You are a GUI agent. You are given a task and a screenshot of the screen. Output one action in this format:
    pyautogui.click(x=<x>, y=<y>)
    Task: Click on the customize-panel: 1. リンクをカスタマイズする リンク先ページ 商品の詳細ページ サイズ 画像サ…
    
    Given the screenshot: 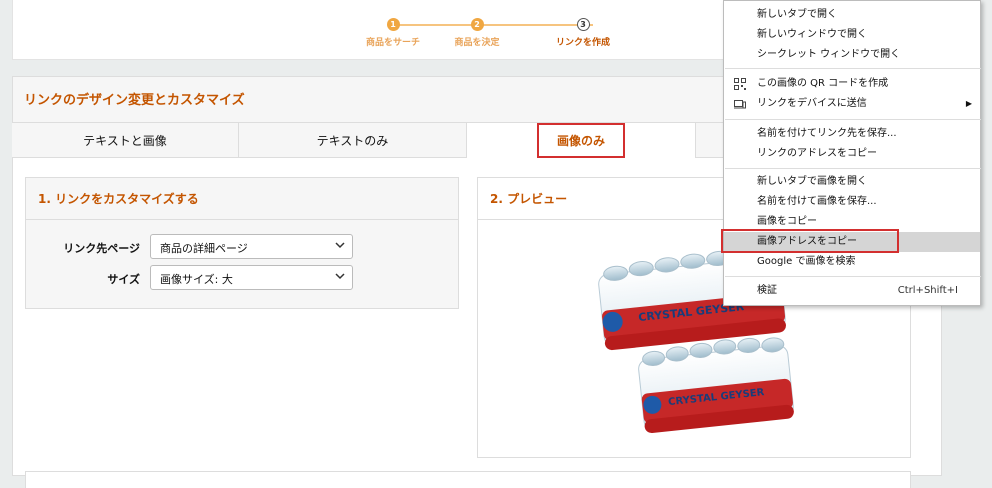 What is the action you would take?
    pyautogui.click(x=242, y=243)
    